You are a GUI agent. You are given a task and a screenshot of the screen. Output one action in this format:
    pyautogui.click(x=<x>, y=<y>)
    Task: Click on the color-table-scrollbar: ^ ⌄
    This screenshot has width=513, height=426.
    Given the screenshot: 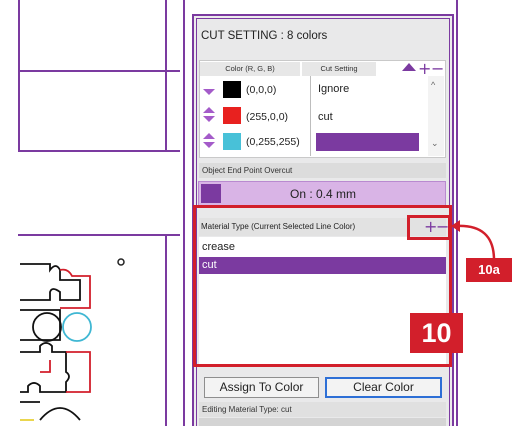 What is the action you would take?
    pyautogui.click(x=436, y=116)
    